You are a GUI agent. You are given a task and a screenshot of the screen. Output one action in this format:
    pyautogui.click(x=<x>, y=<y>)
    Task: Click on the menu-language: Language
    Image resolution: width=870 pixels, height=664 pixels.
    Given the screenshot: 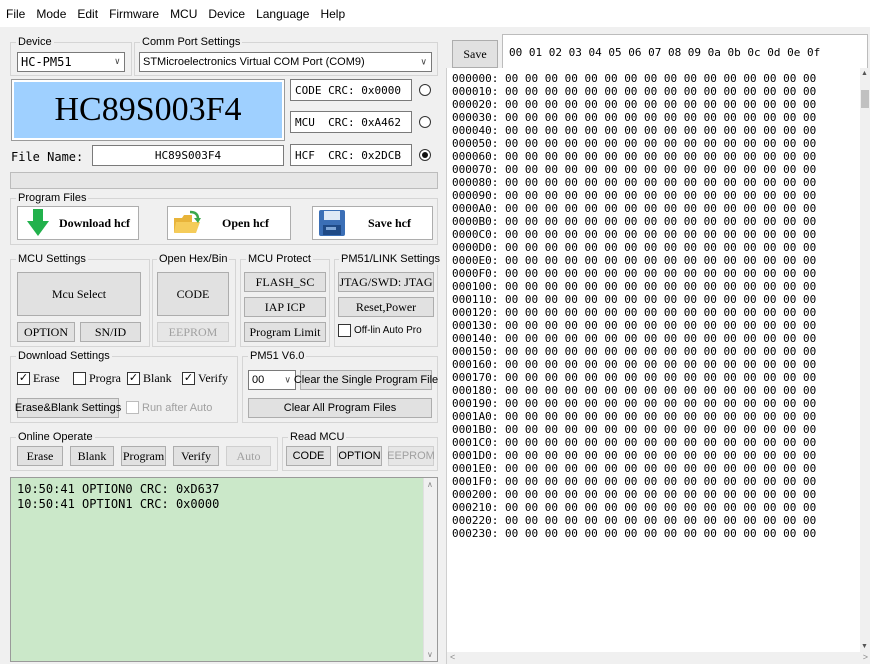 What is the action you would take?
    pyautogui.click(x=282, y=14)
    